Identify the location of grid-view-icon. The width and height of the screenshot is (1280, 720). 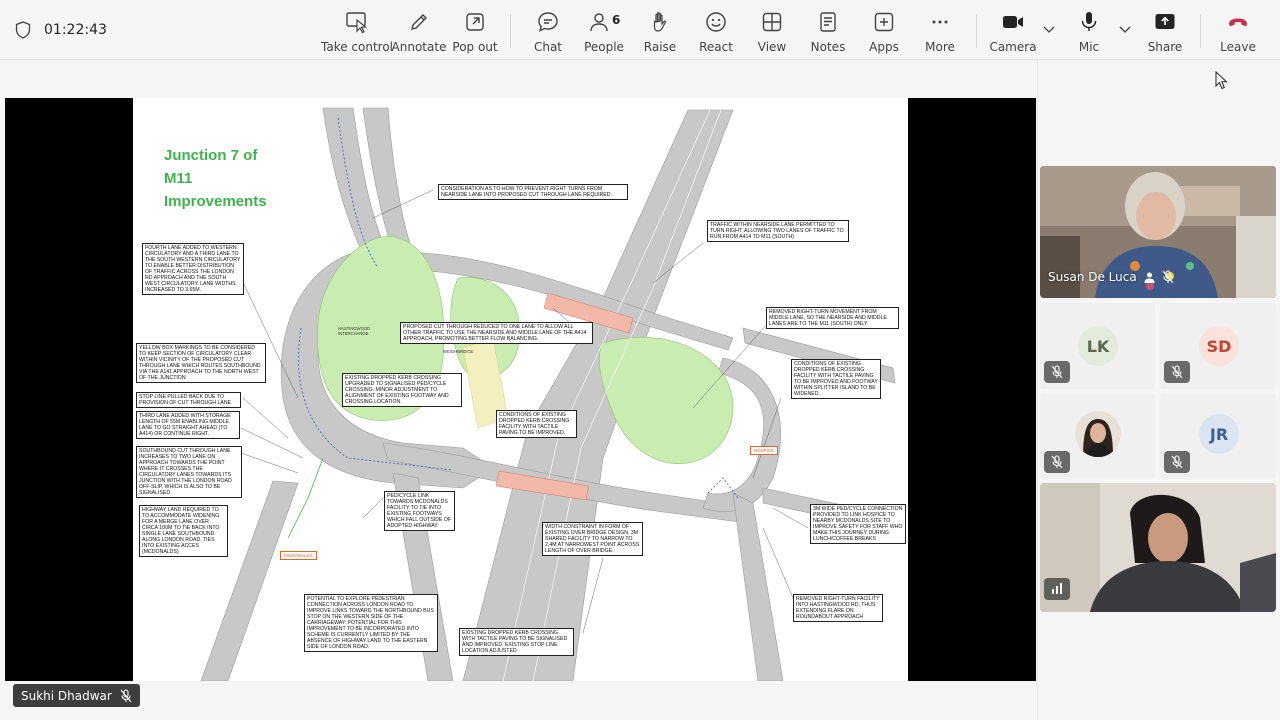
(772, 22).